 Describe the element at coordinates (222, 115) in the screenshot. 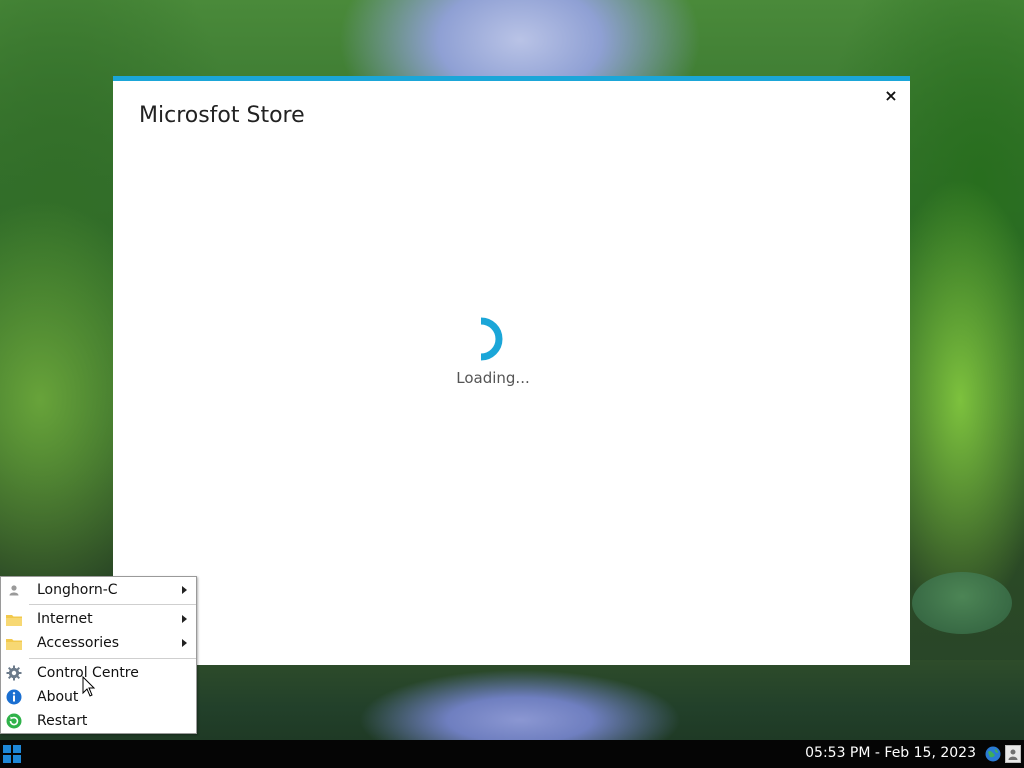

I see `window-title: Microsfot Store` at that location.